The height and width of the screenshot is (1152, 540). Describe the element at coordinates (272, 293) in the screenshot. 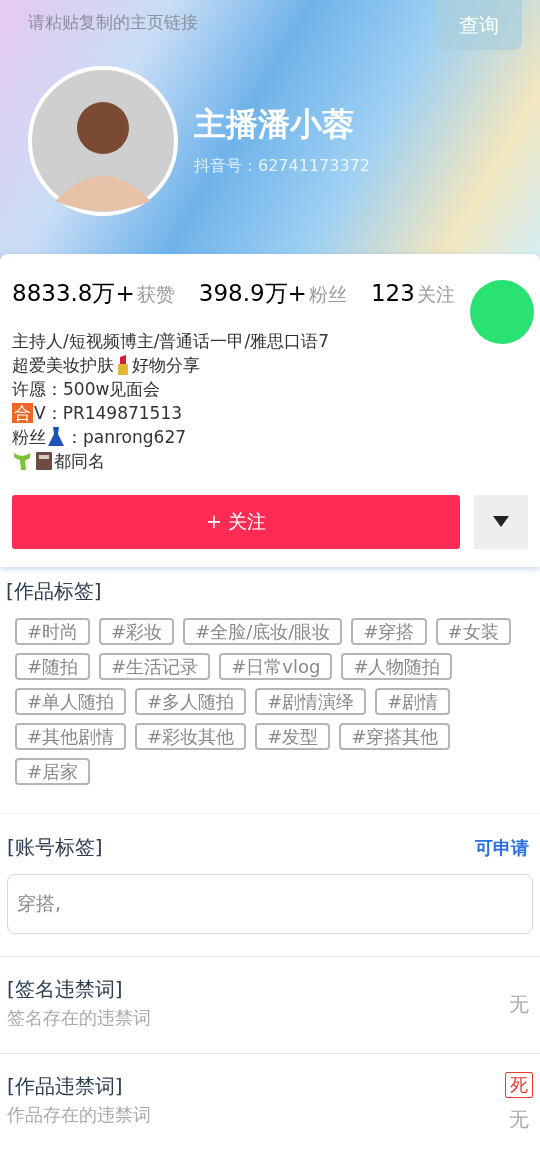

I see `stat-text: 398.9万+粉丝` at that location.